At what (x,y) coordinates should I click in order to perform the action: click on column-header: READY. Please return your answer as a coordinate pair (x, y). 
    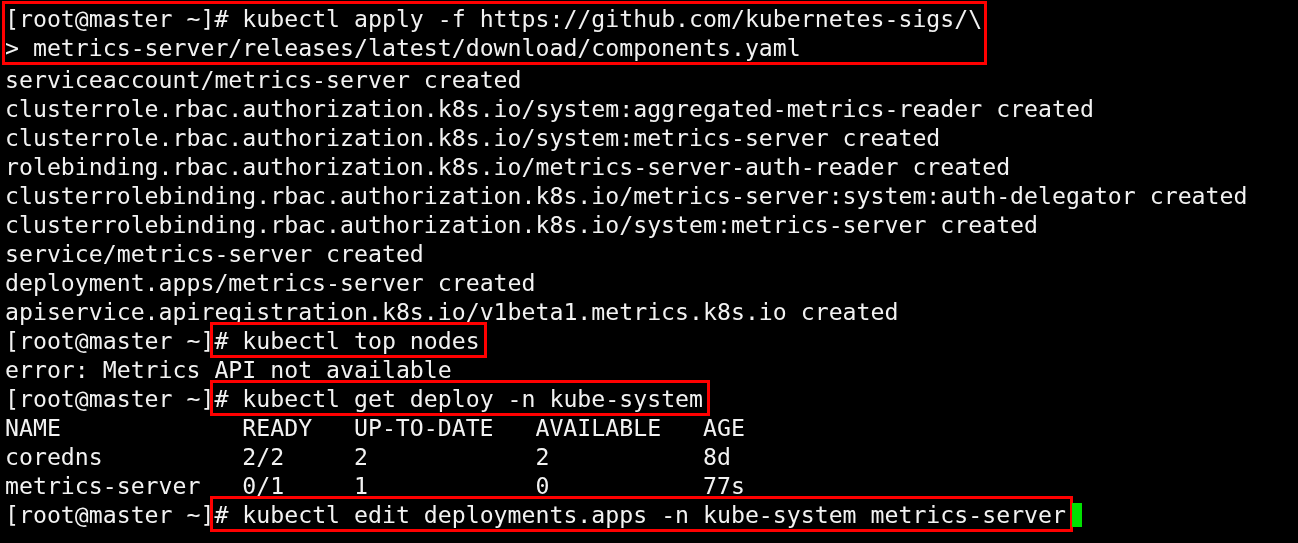
    Looking at the image, I should click on (278, 427).